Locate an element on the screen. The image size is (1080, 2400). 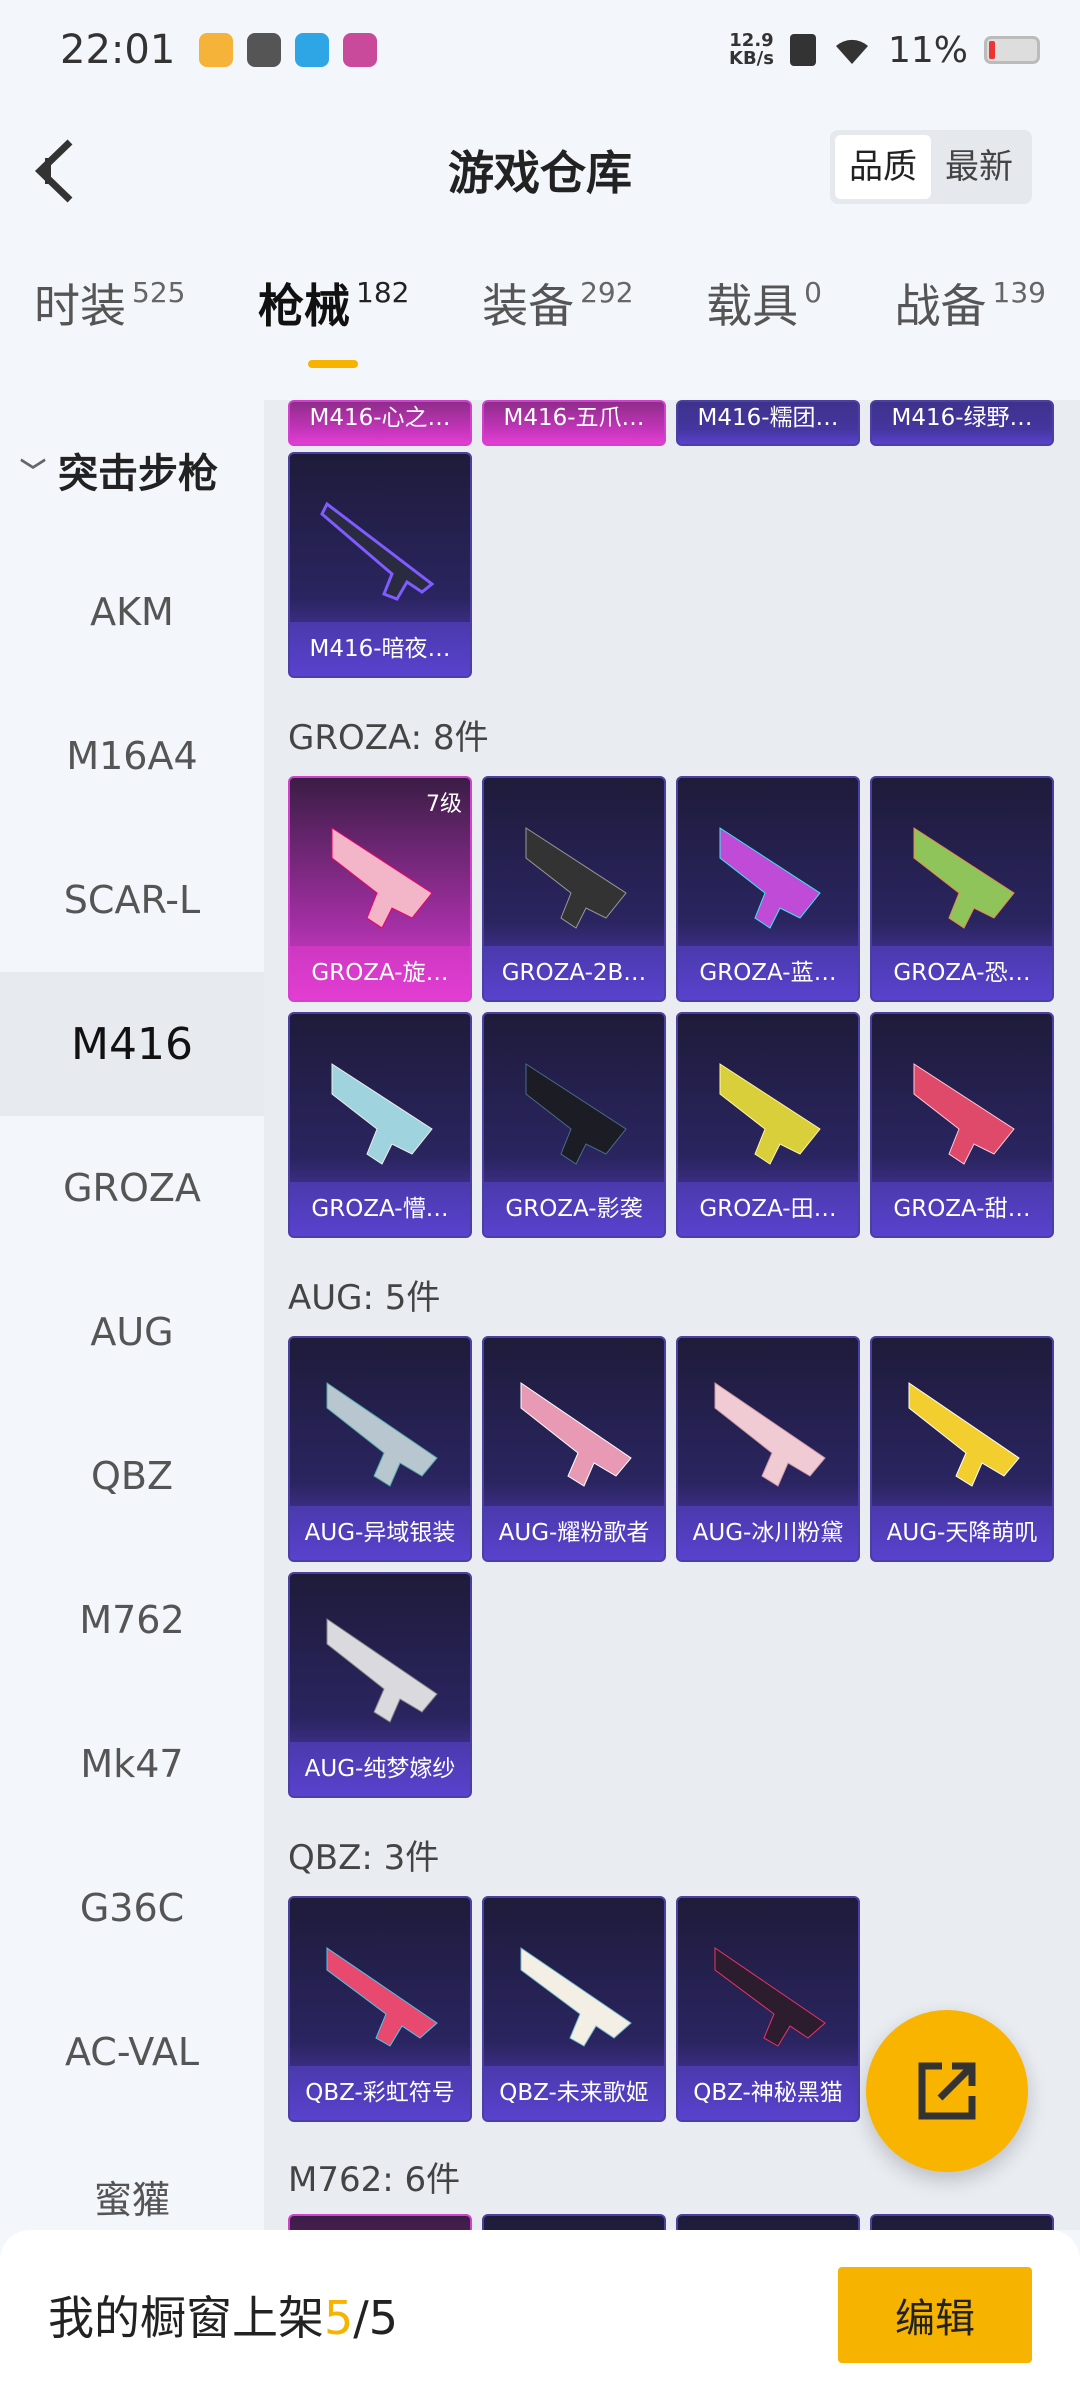
page-header: 游戏仓库 品质 最新 is located at coordinates (540, 170).